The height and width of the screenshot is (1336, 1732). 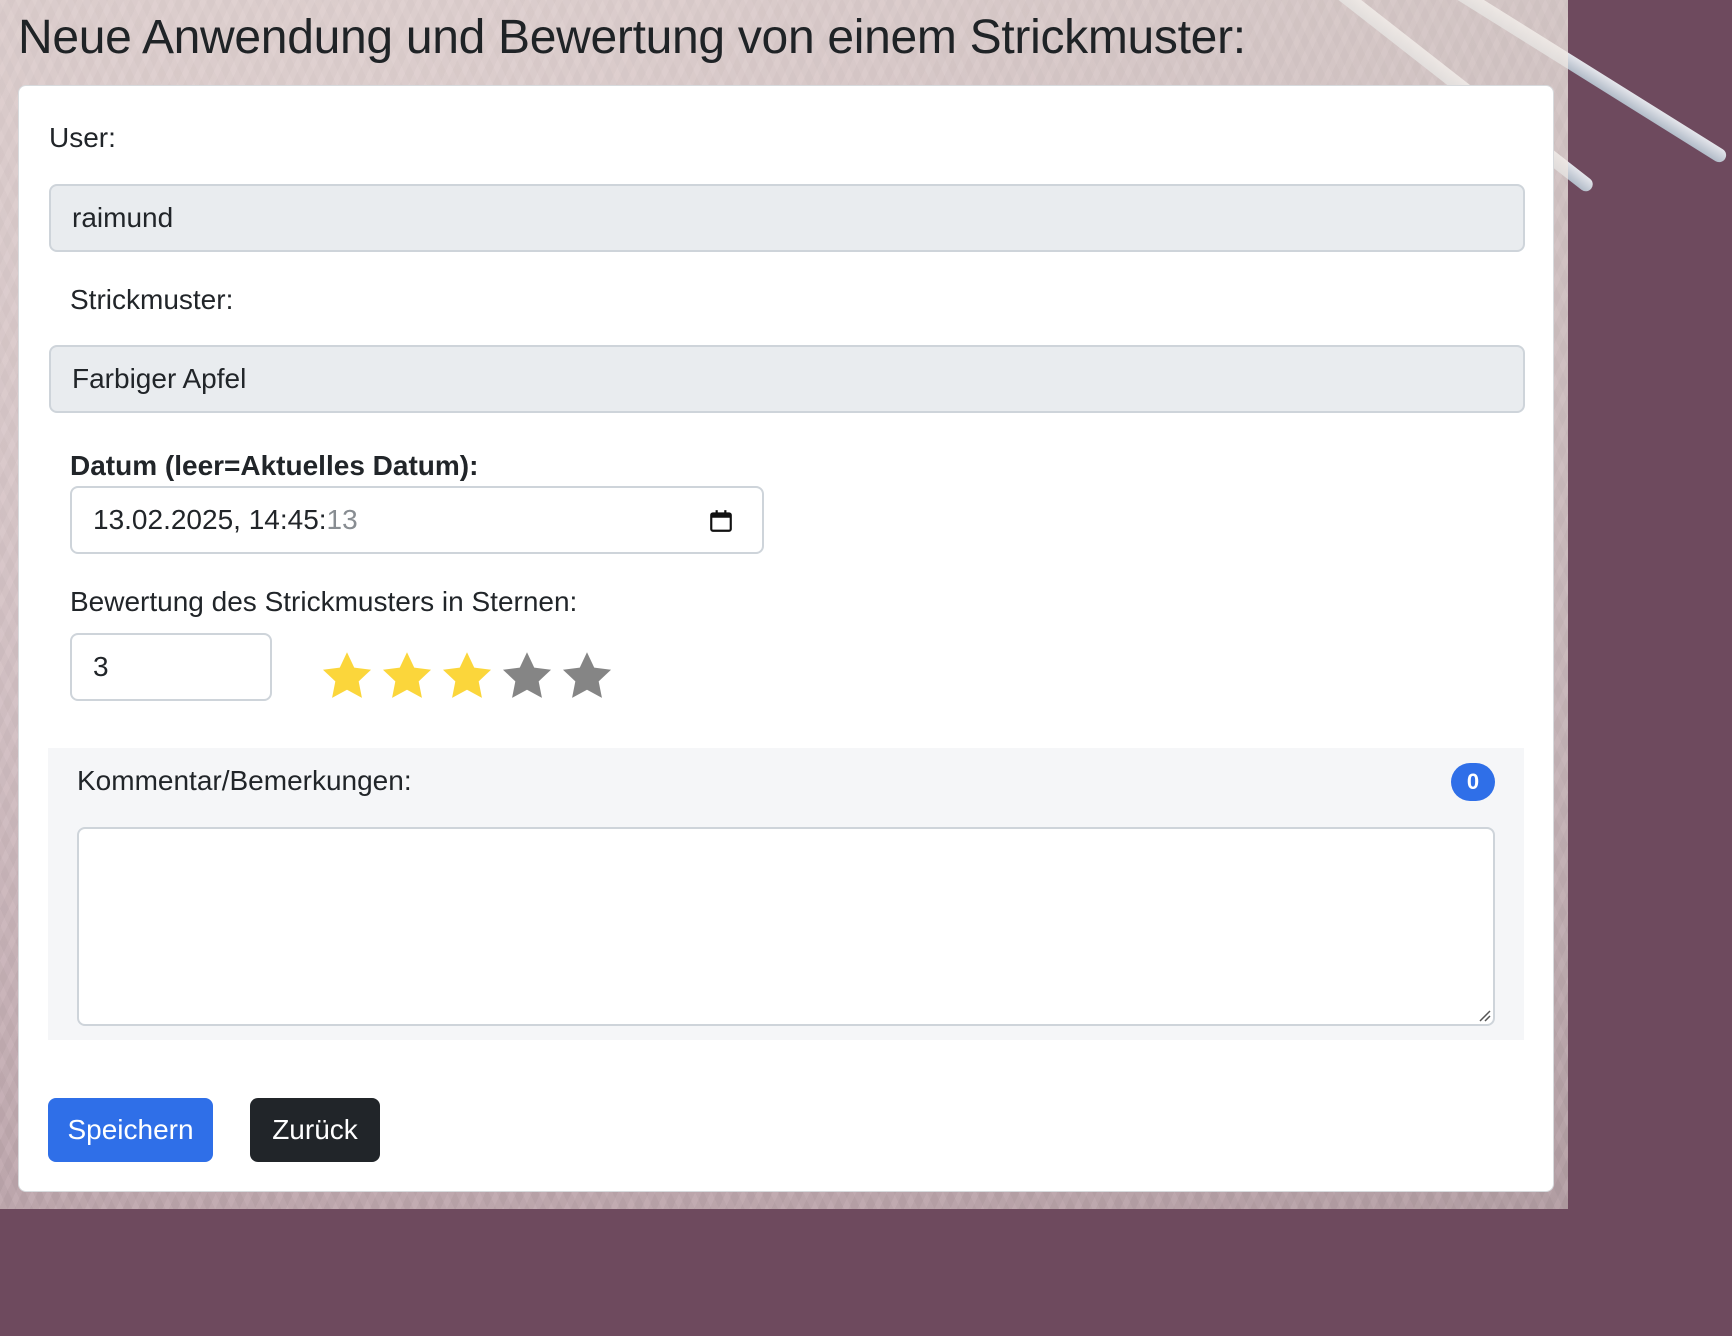 What do you see at coordinates (82, 137) in the screenshot?
I see `user-label: User:` at bounding box center [82, 137].